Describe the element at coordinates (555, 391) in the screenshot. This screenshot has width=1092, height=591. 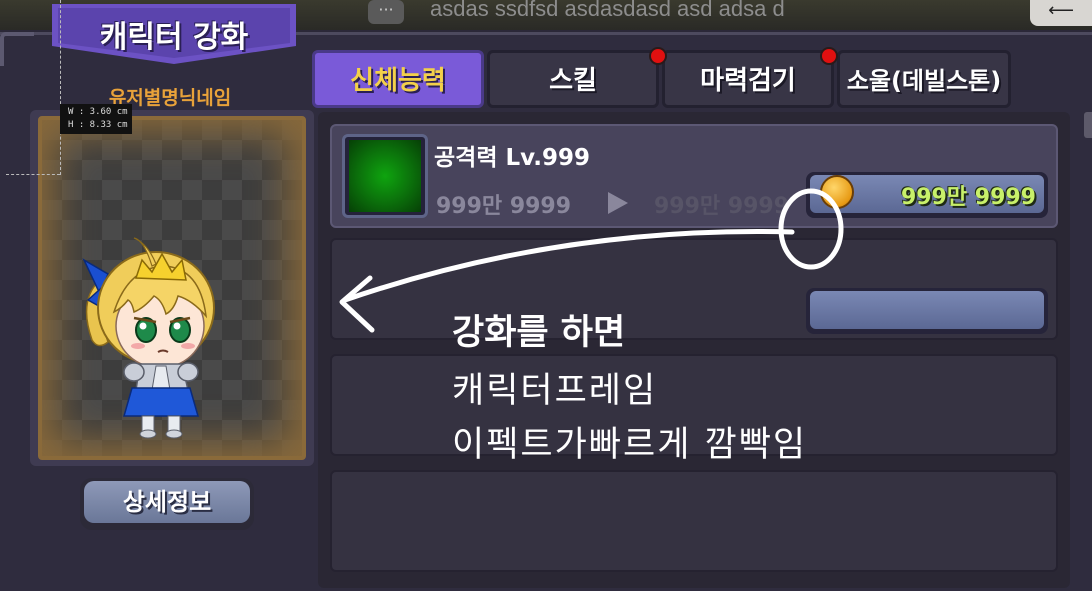
I see `annotation-text-line2: 캐릭터프레임` at that location.